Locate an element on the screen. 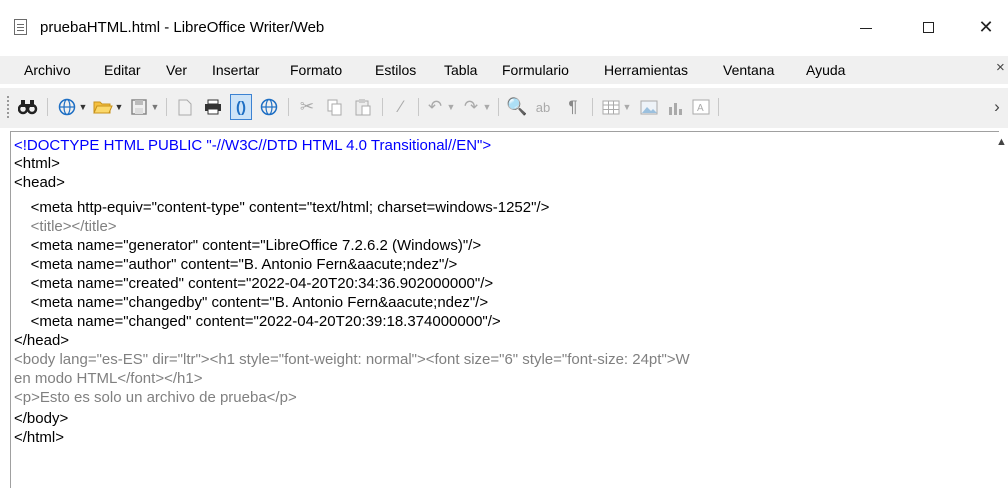 Image resolution: width=1008 pixels, height=488 pixels. autocorrect-icon: ab is located at coordinates (543, 107).